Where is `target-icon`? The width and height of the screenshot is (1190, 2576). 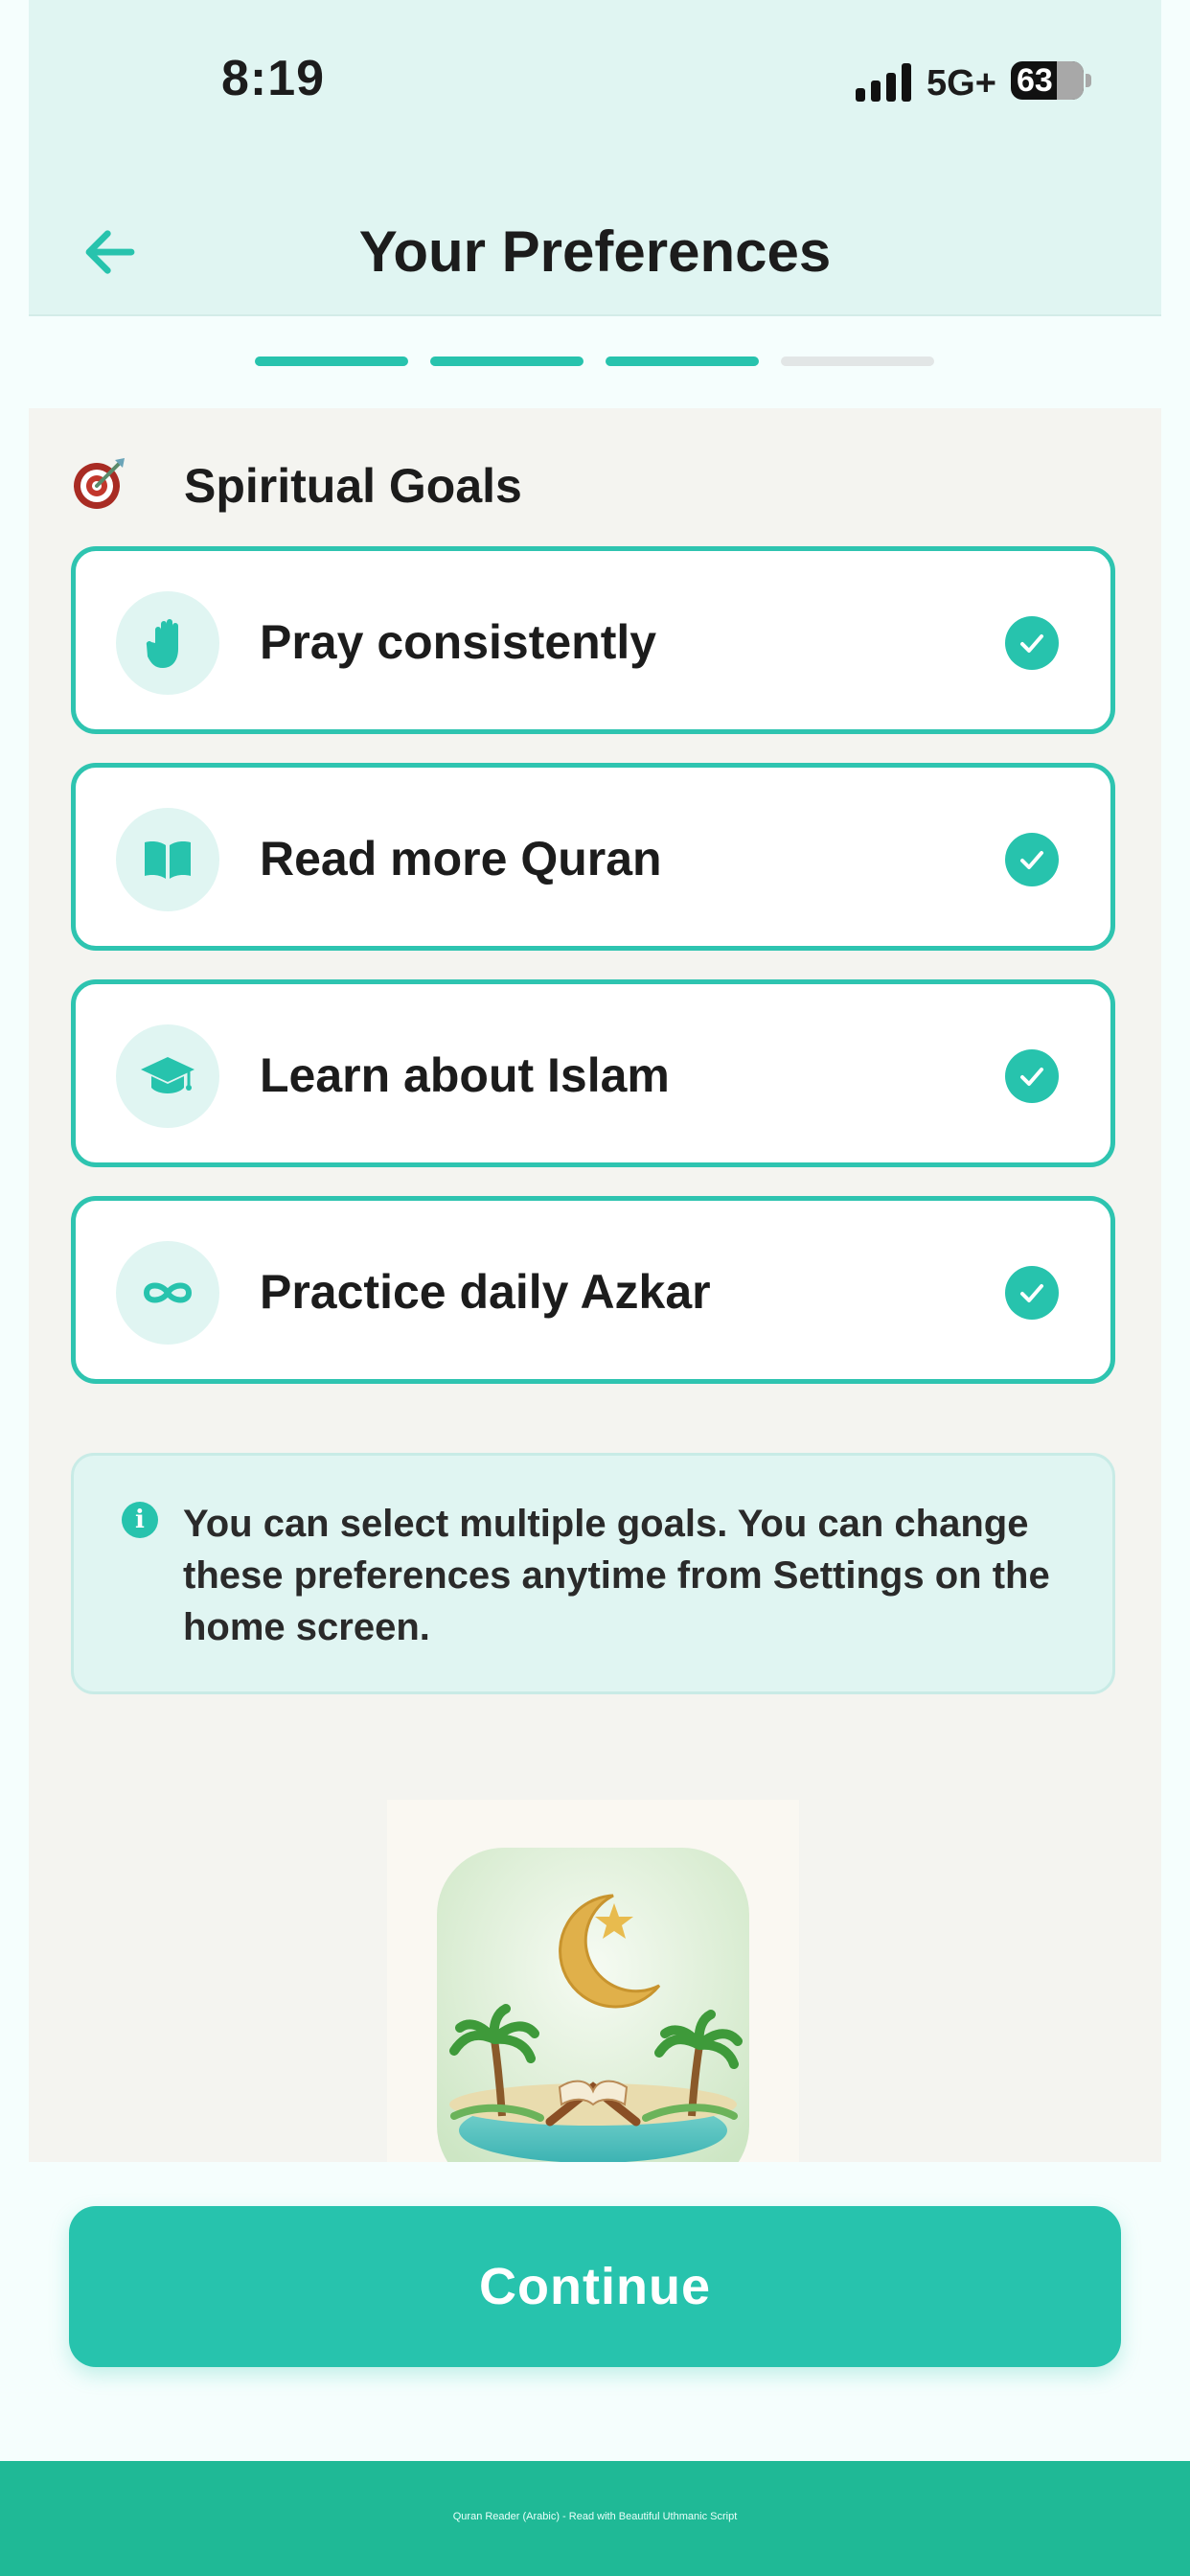
target-icon is located at coordinates (99, 483).